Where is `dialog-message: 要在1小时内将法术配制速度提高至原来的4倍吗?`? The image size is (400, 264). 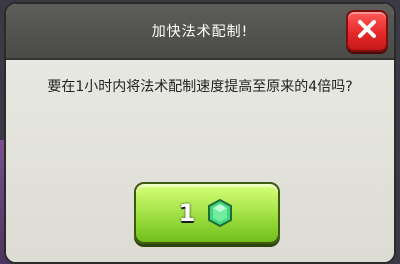 dialog-message: 要在1小时内将法术配制速度提高至原来的4倍吗? is located at coordinates (200, 87).